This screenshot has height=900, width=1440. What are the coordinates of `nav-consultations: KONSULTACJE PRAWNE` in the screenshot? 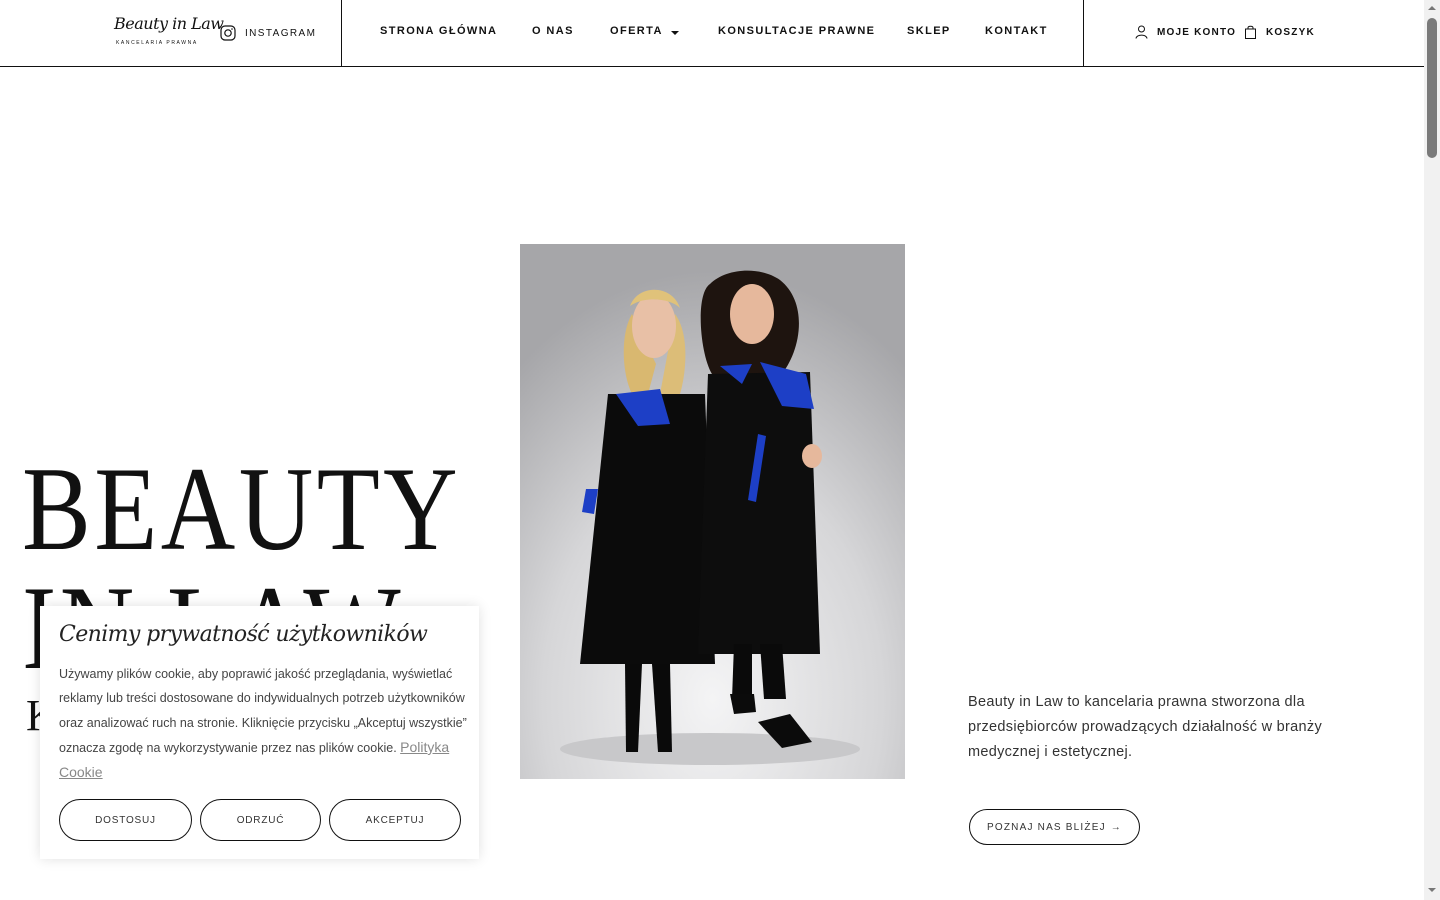 It's located at (796, 31).